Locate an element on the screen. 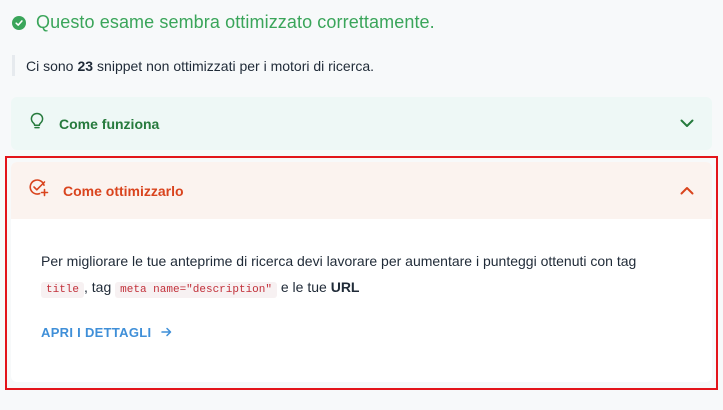  check-plus-icon is located at coordinates (39, 190).